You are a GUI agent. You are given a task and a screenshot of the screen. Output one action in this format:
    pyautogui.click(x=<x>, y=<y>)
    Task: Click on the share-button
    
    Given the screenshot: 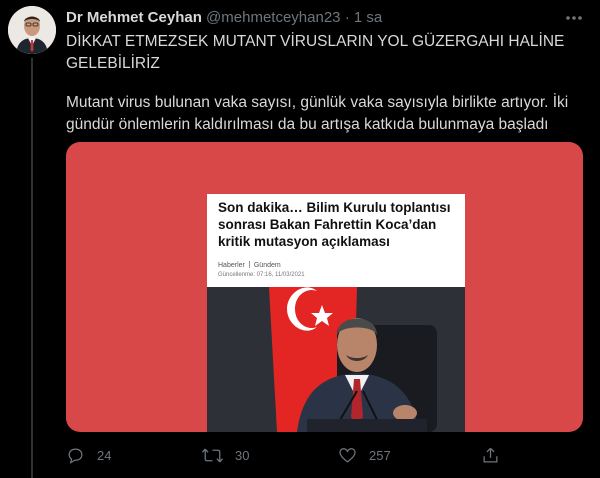 What is the action you would take?
    pyautogui.click(x=496, y=455)
    